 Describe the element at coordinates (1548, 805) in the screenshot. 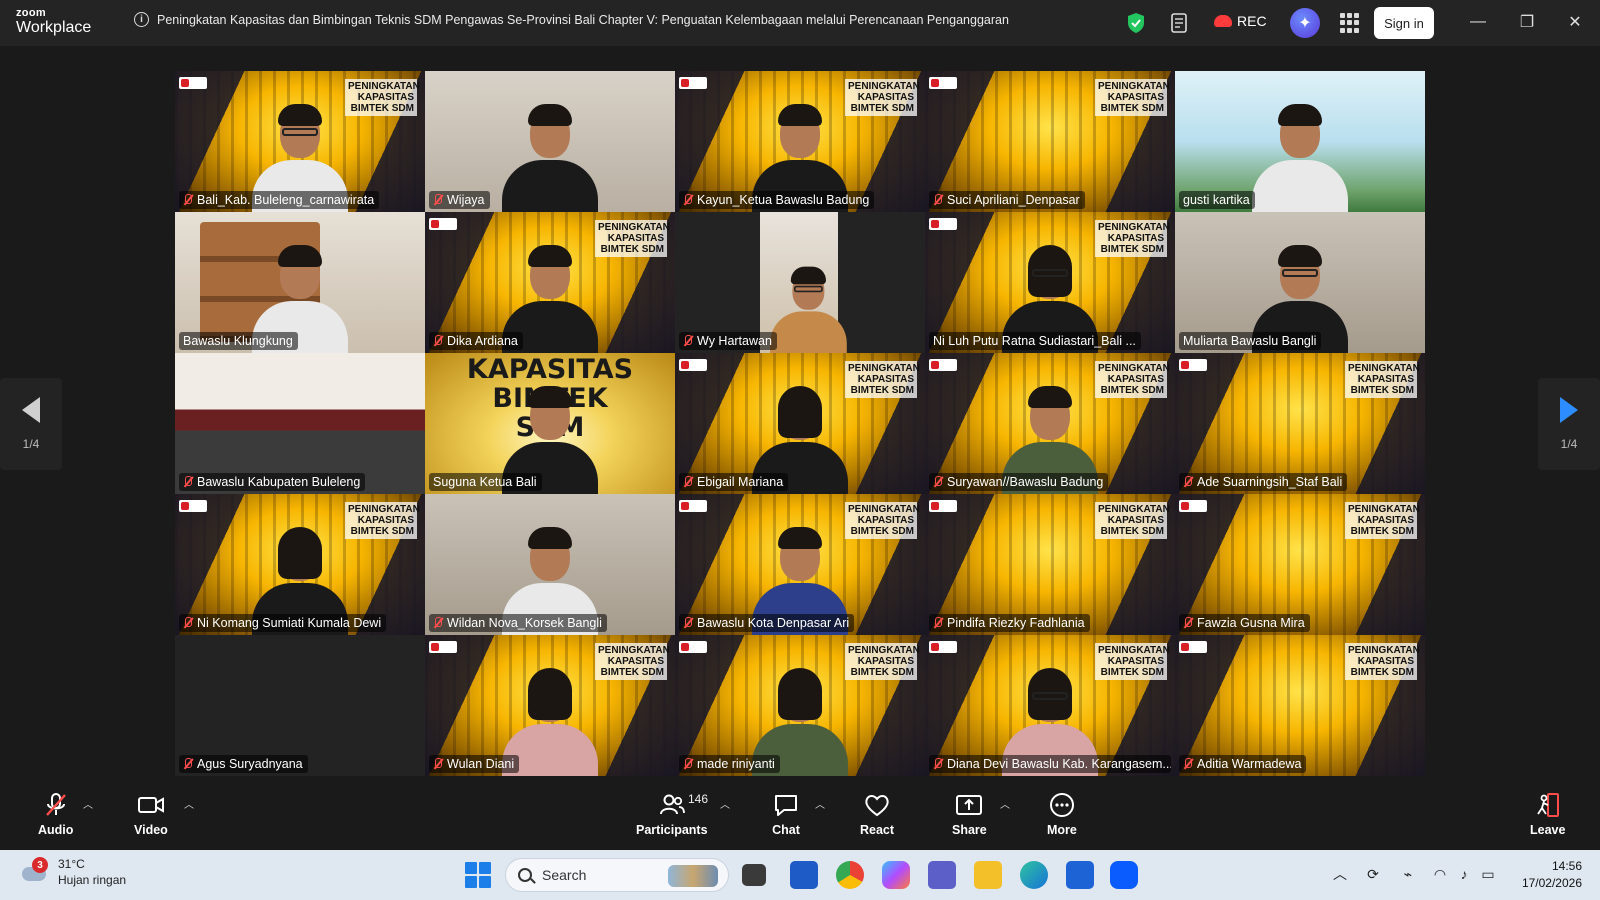

I see `leave-door-icon` at that location.